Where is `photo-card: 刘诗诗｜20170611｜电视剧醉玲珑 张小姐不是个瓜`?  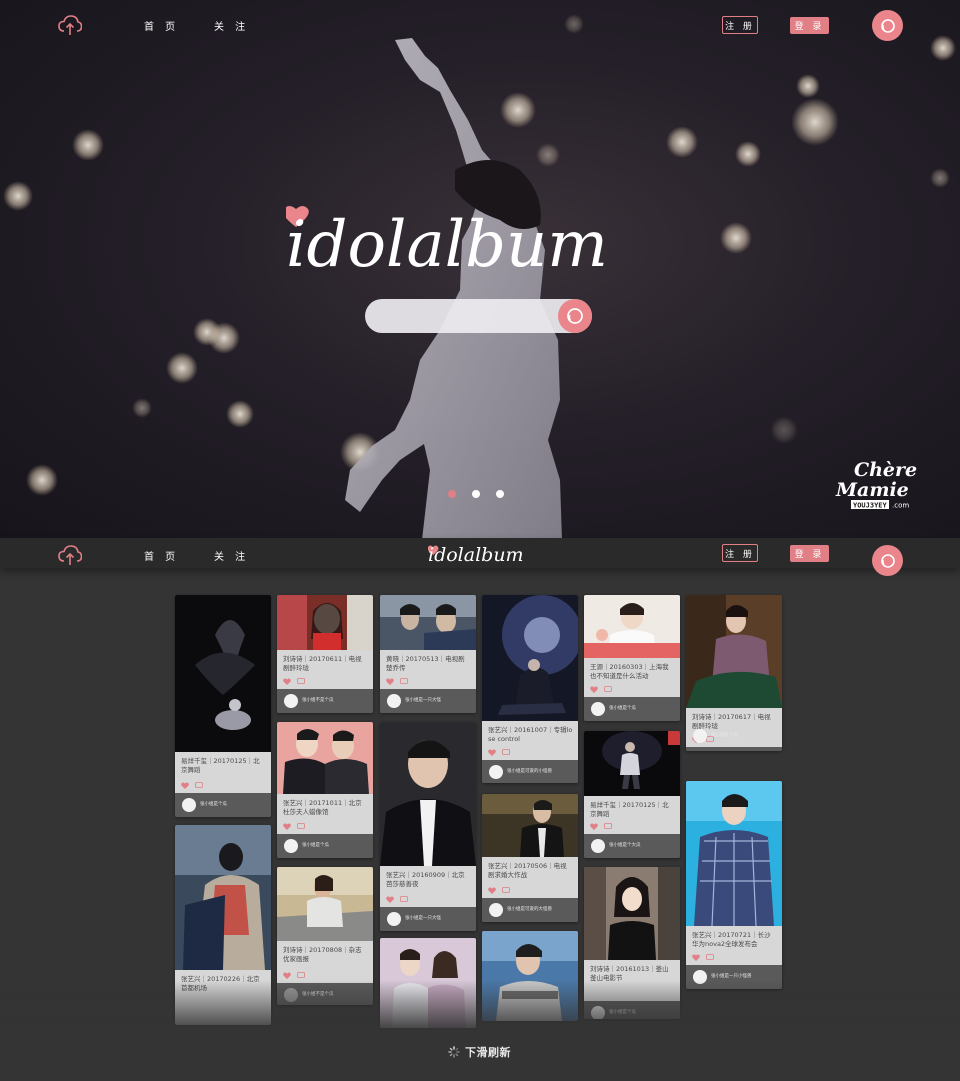
photo-card: 刘诗诗｜20170611｜电视剧醉玲珑 张小姐不是个瓜 is located at coordinates (325, 654).